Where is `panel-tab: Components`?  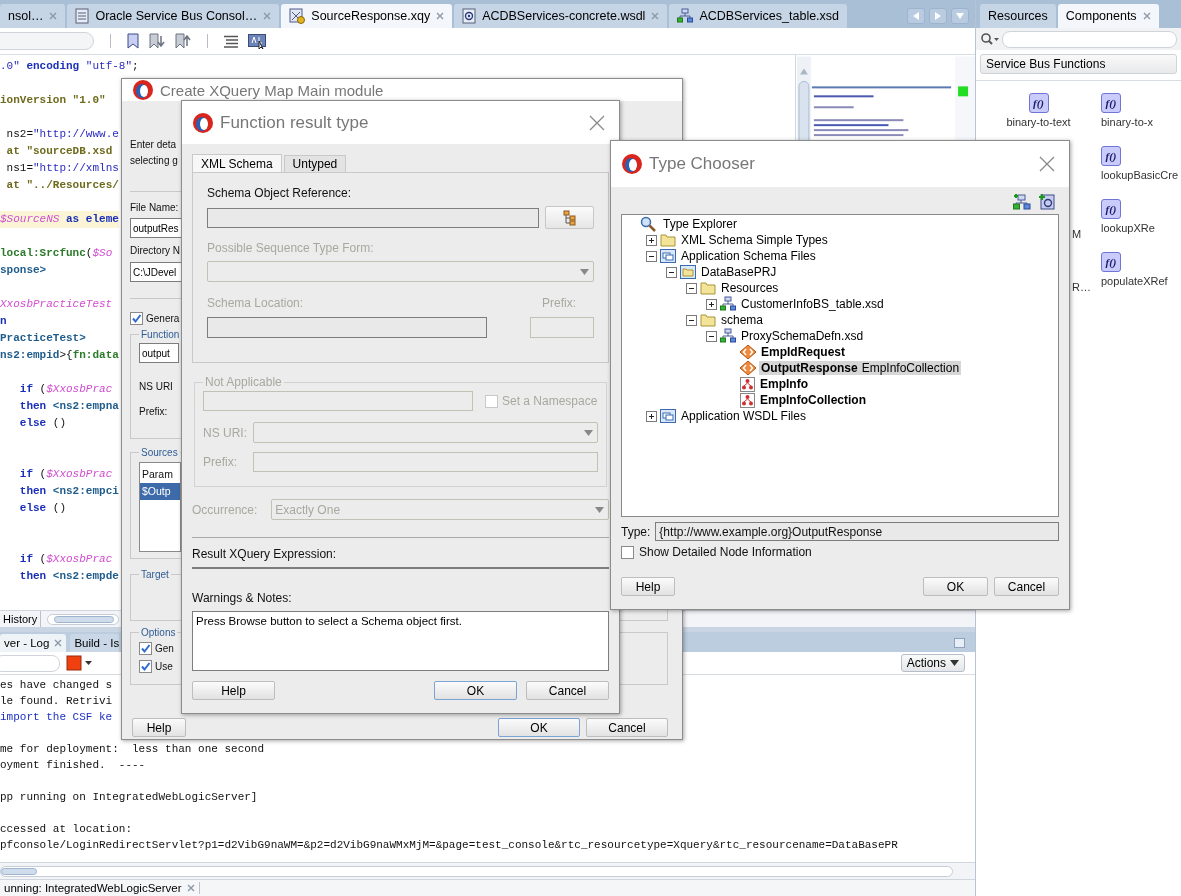
panel-tab: Components is located at coordinates (1108, 16).